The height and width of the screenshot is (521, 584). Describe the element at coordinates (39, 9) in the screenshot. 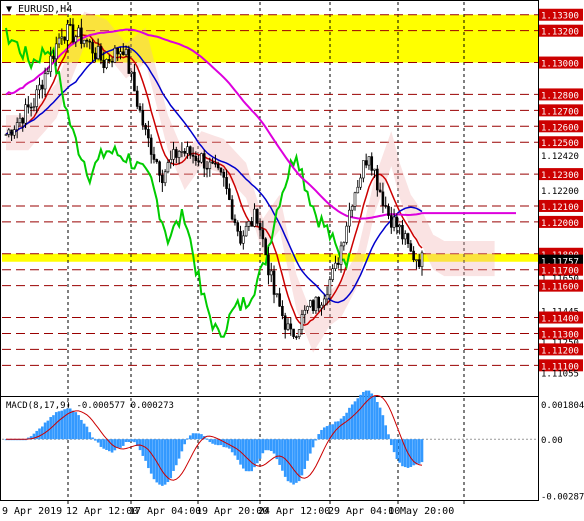

I see `chart-title: ▼ EURUSD,H4` at that location.